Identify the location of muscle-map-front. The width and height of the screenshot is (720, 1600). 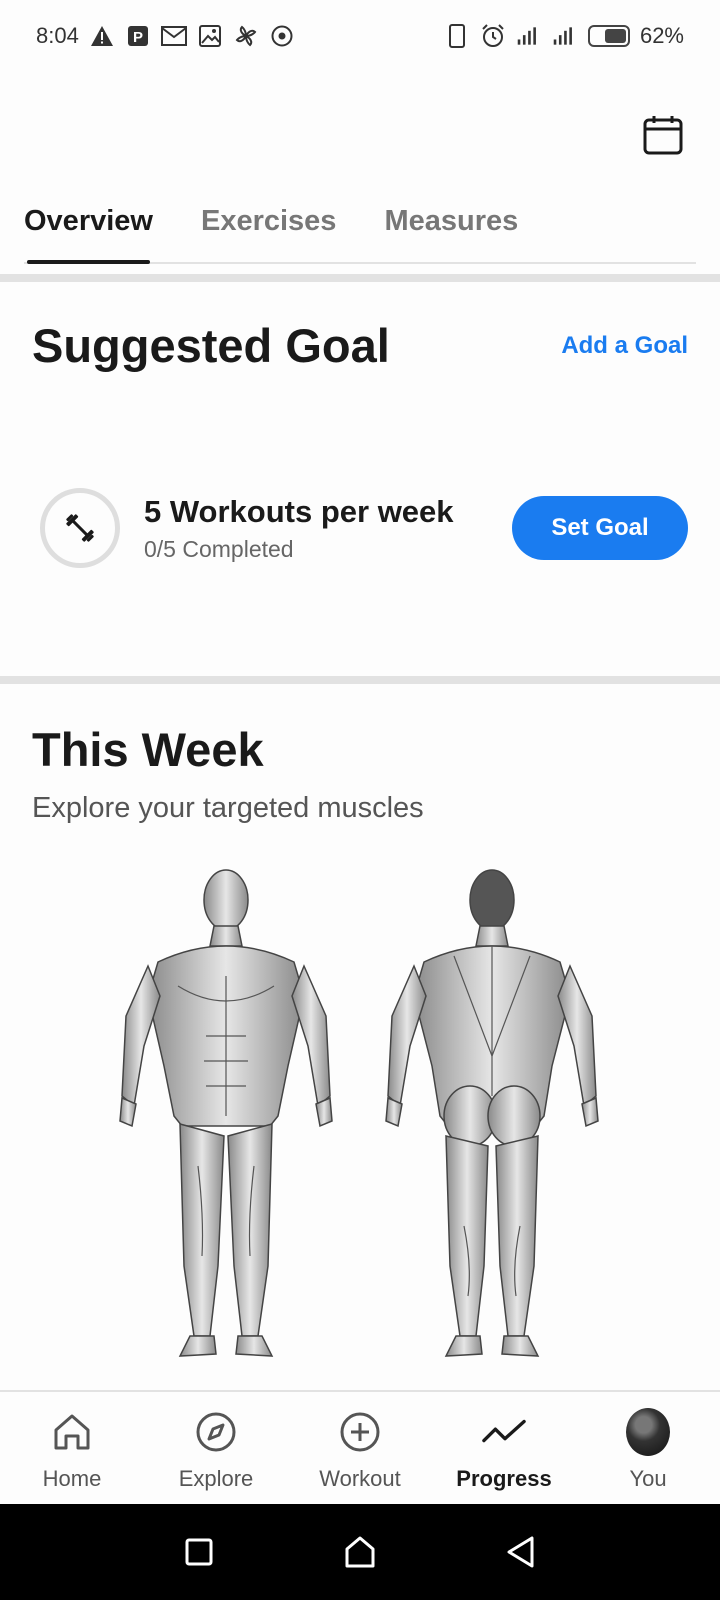
(226, 1120).